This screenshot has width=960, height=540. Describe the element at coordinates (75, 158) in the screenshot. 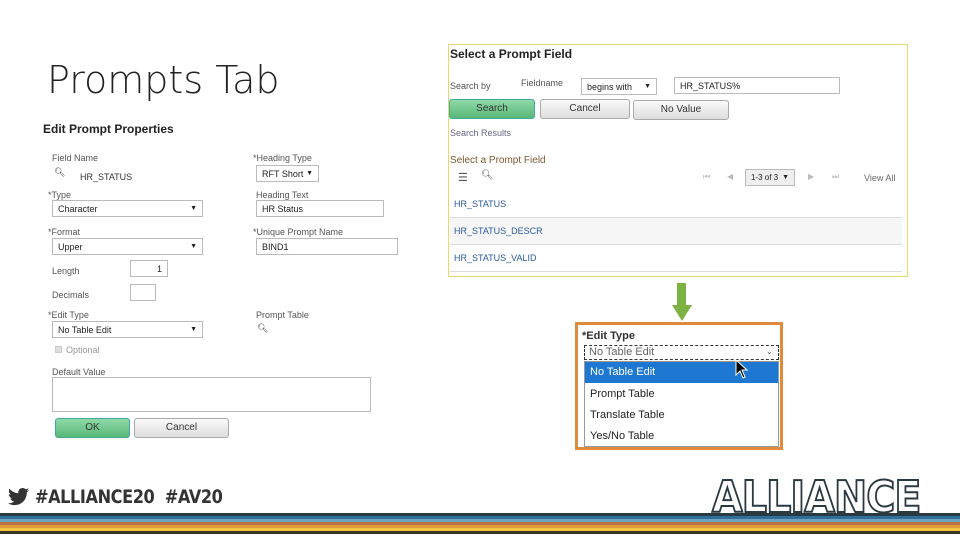

I see `field-name-label: Field Name` at that location.